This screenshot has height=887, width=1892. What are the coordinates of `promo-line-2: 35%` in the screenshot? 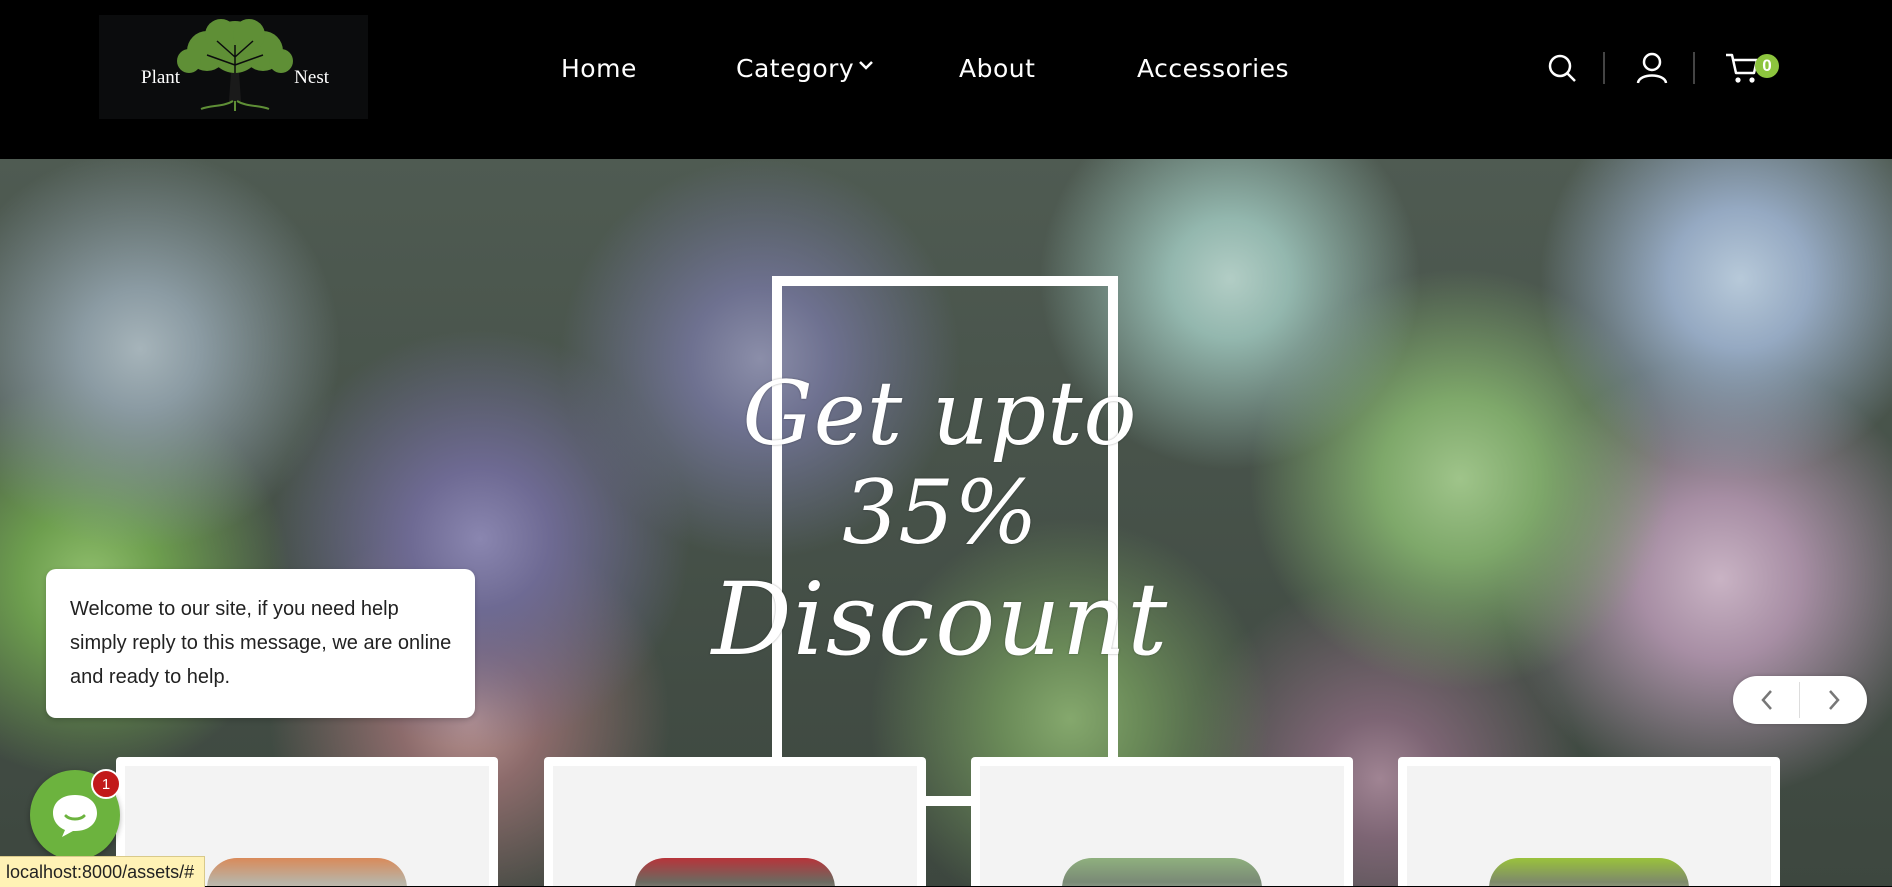 It's located at (940, 513).